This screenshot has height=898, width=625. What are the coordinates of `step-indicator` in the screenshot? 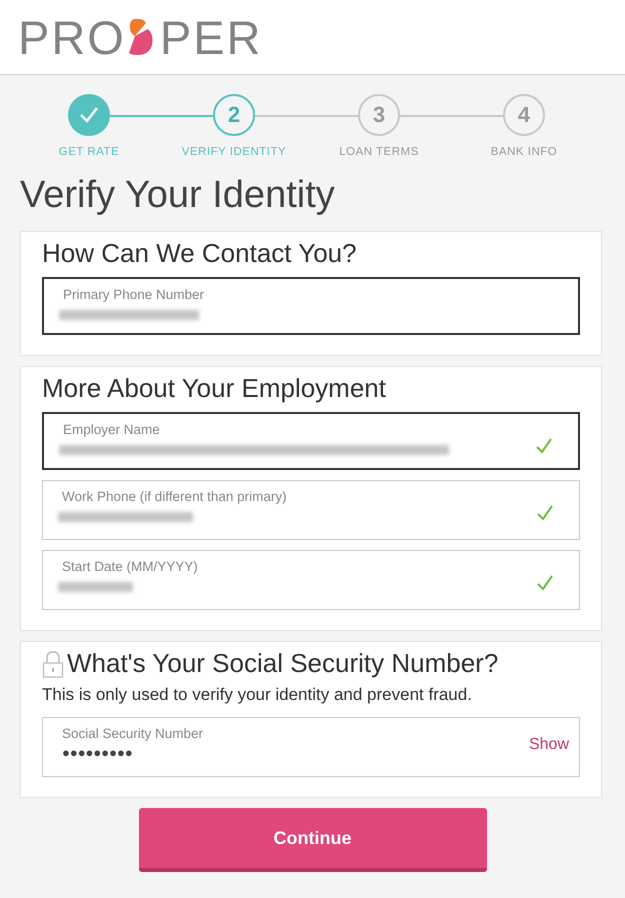 It's located at (89, 115).